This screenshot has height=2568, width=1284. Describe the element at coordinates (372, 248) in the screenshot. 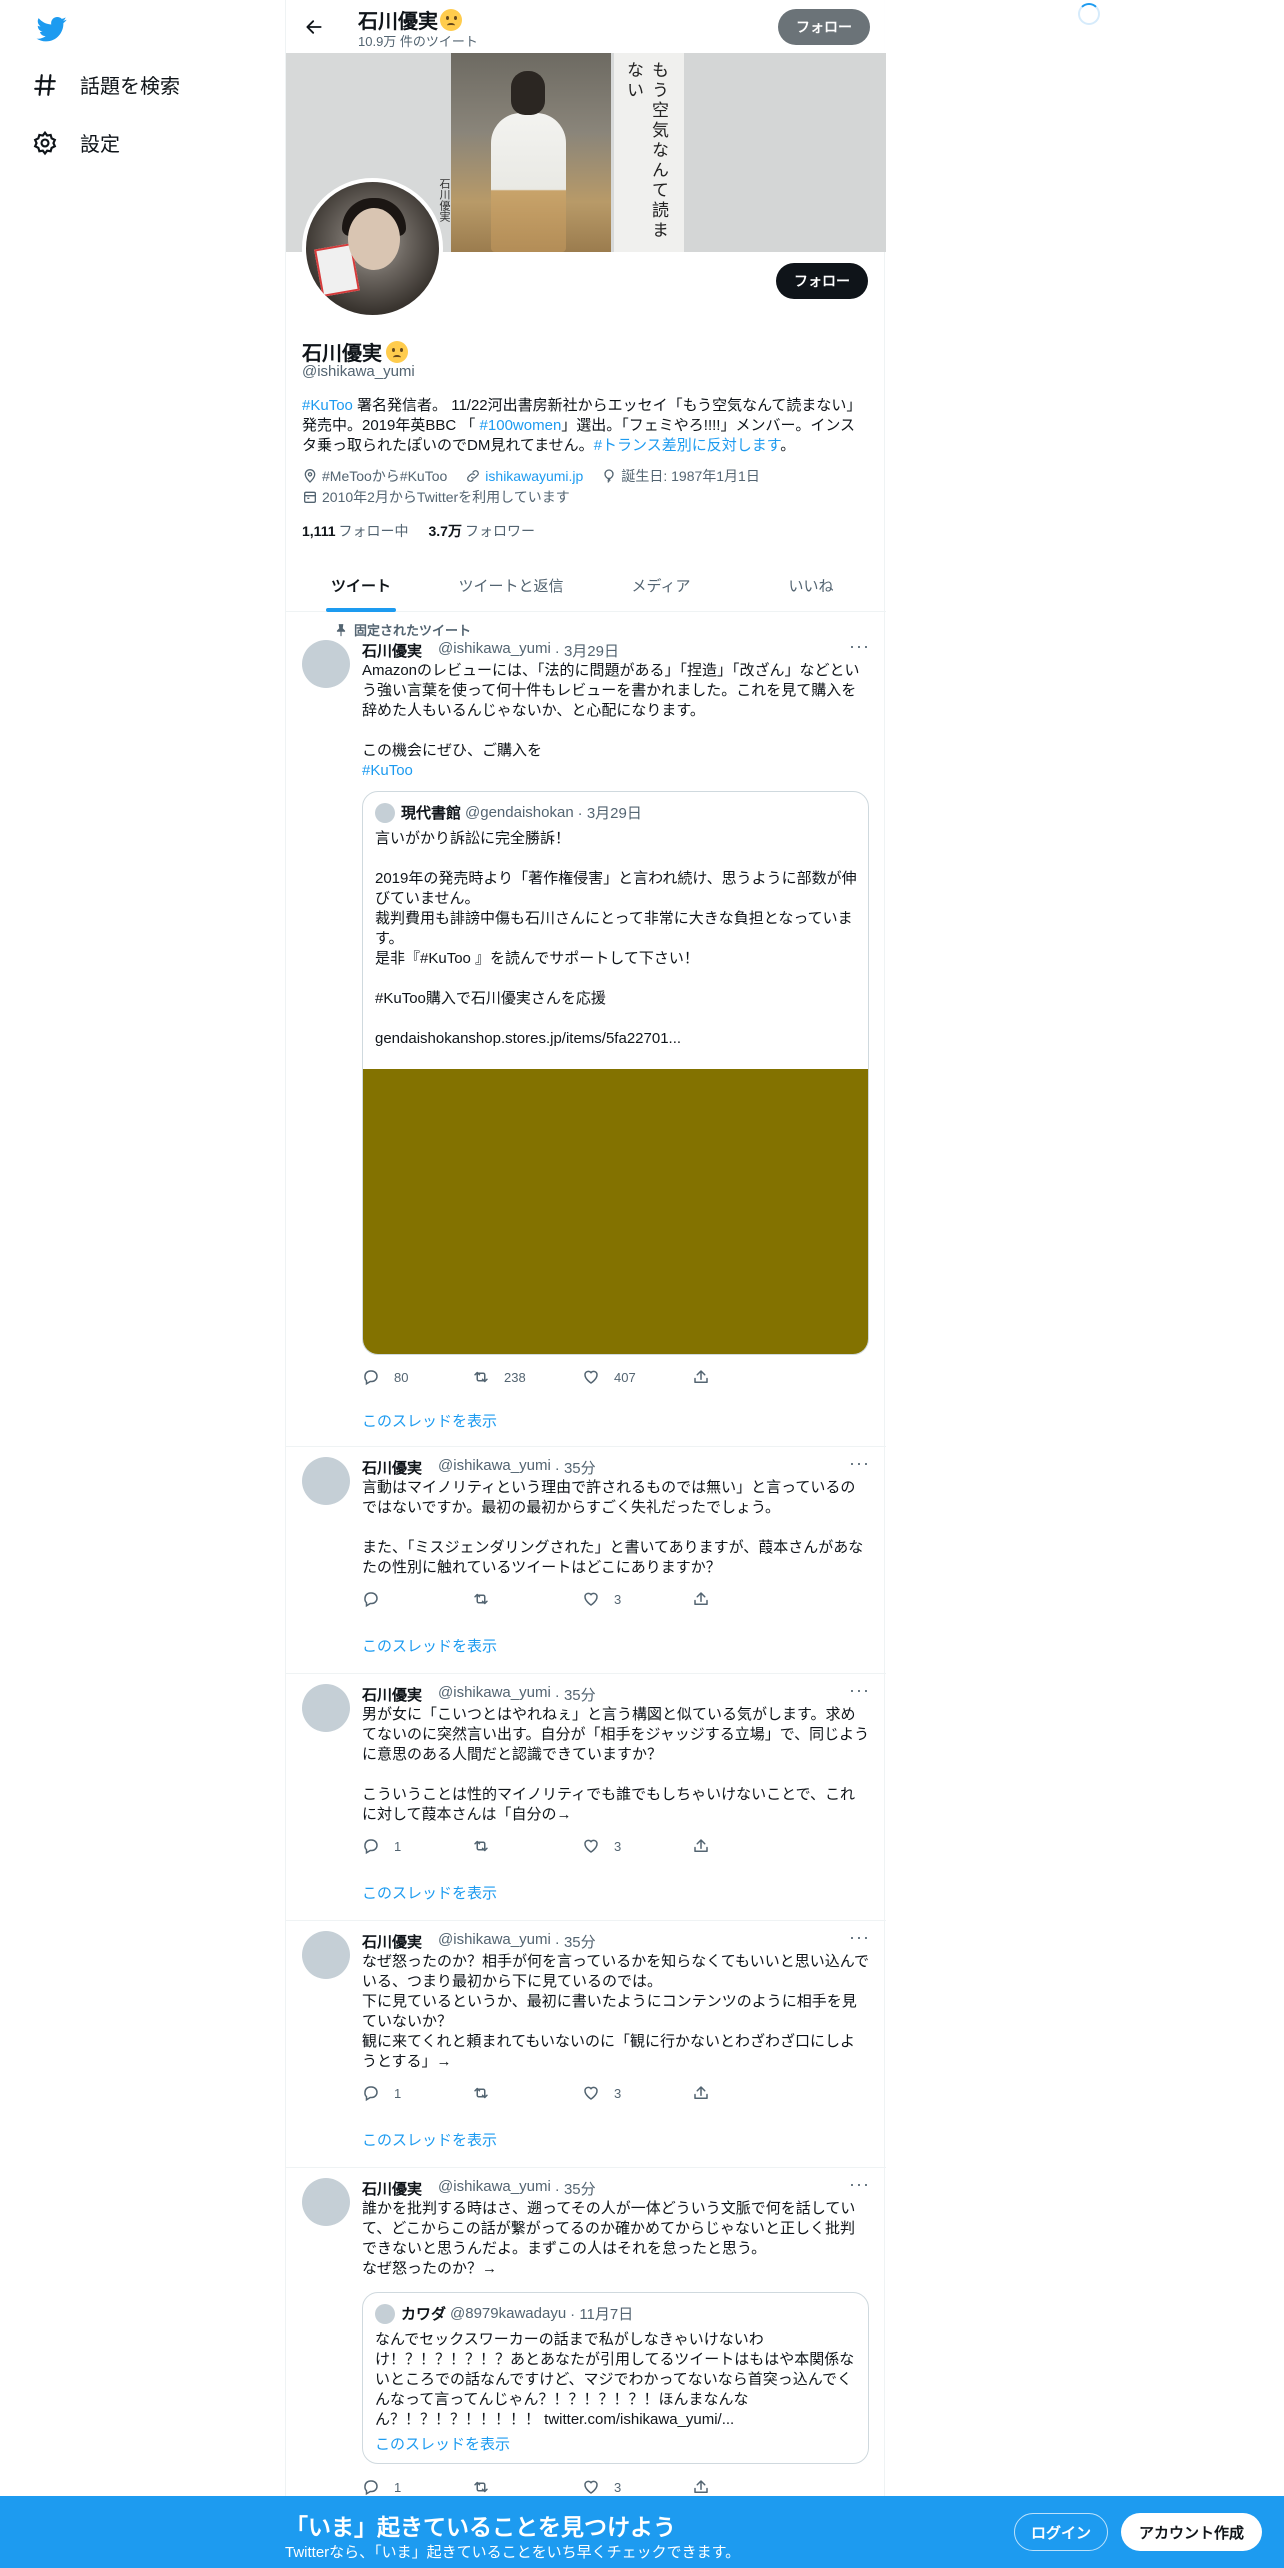

I see `profile-avatar` at that location.